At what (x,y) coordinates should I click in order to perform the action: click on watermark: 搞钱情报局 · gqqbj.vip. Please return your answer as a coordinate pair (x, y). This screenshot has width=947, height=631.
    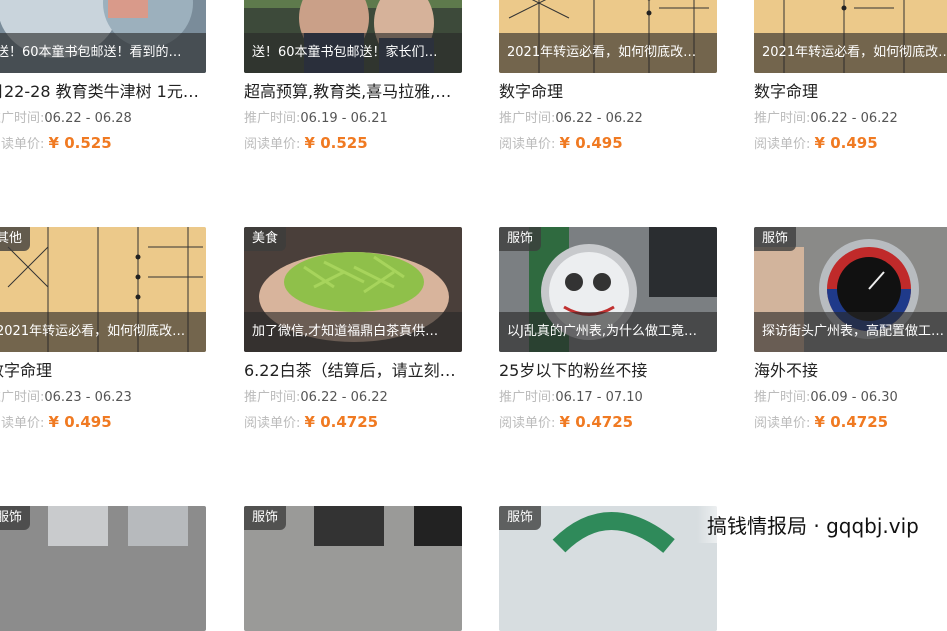
    Looking at the image, I should click on (822, 519).